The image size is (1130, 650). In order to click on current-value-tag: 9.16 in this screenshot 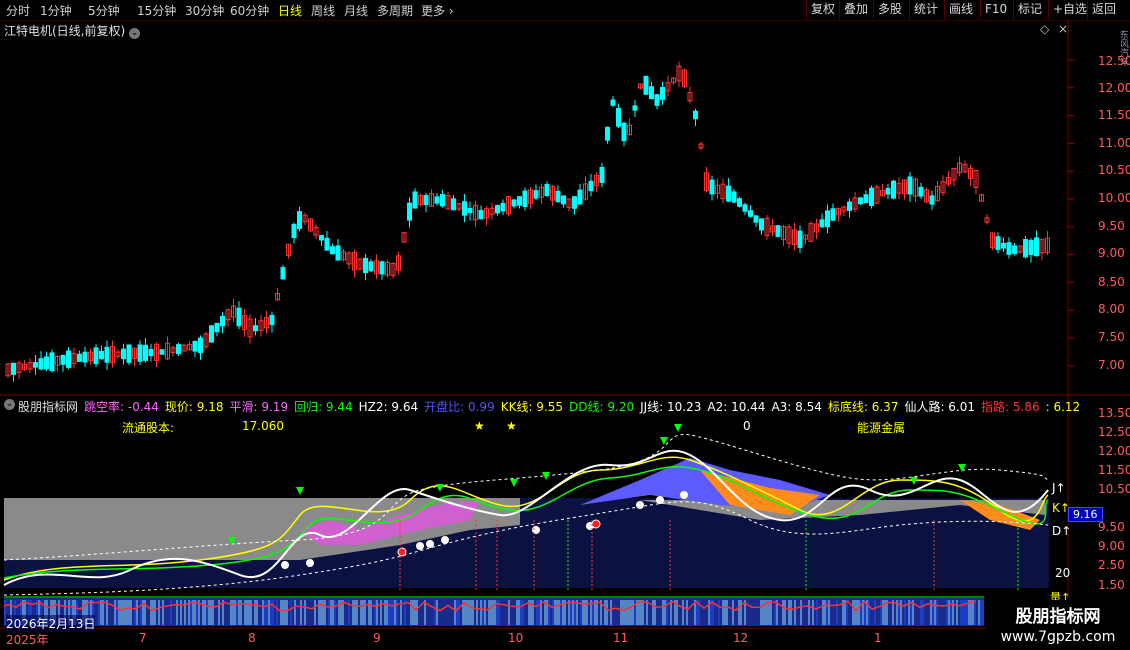, I will do `click(1085, 514)`.